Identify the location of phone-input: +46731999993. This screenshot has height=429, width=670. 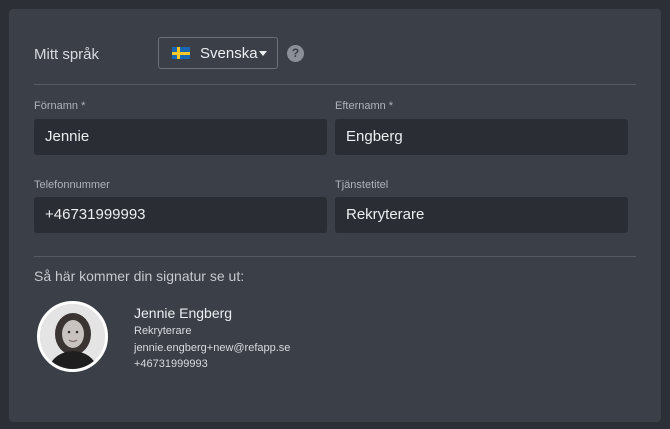
(180, 215).